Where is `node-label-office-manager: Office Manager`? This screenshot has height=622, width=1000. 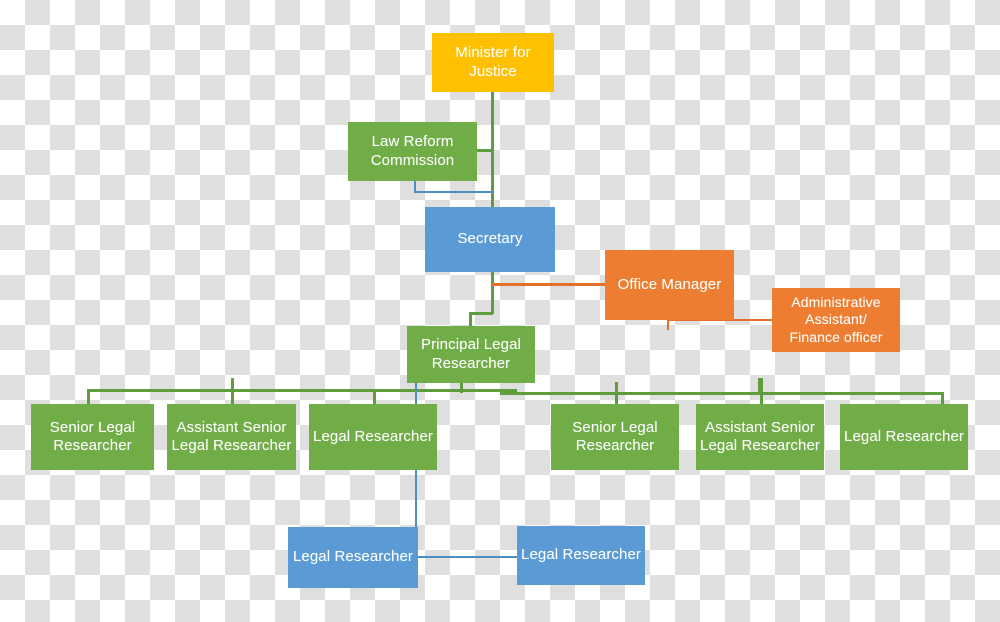 node-label-office-manager: Office Manager is located at coordinates (670, 285).